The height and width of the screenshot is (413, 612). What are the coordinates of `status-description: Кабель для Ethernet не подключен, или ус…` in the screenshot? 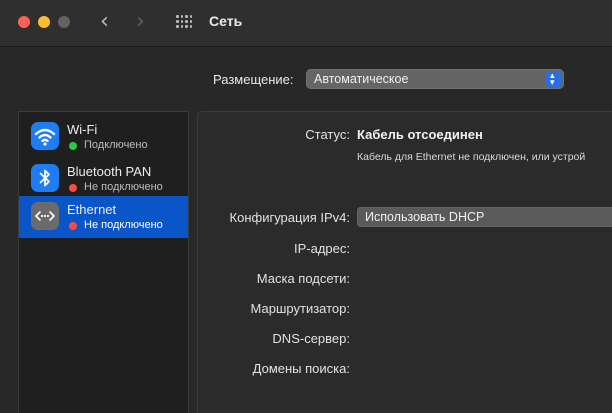 It's located at (471, 157).